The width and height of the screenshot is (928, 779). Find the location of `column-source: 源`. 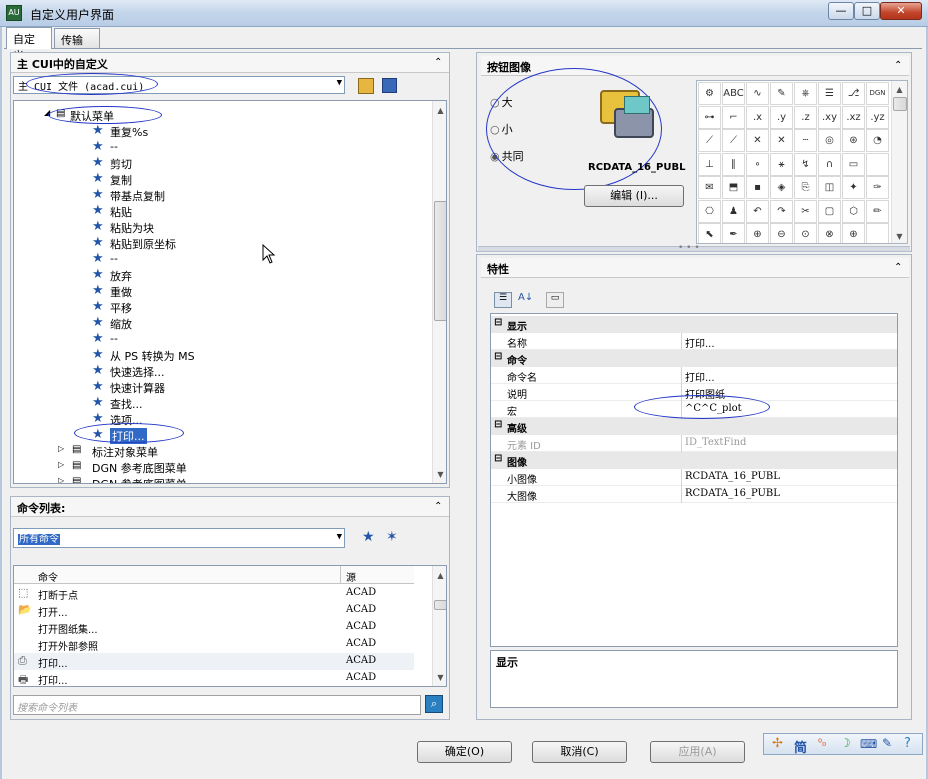

column-source: 源 is located at coordinates (351, 576).